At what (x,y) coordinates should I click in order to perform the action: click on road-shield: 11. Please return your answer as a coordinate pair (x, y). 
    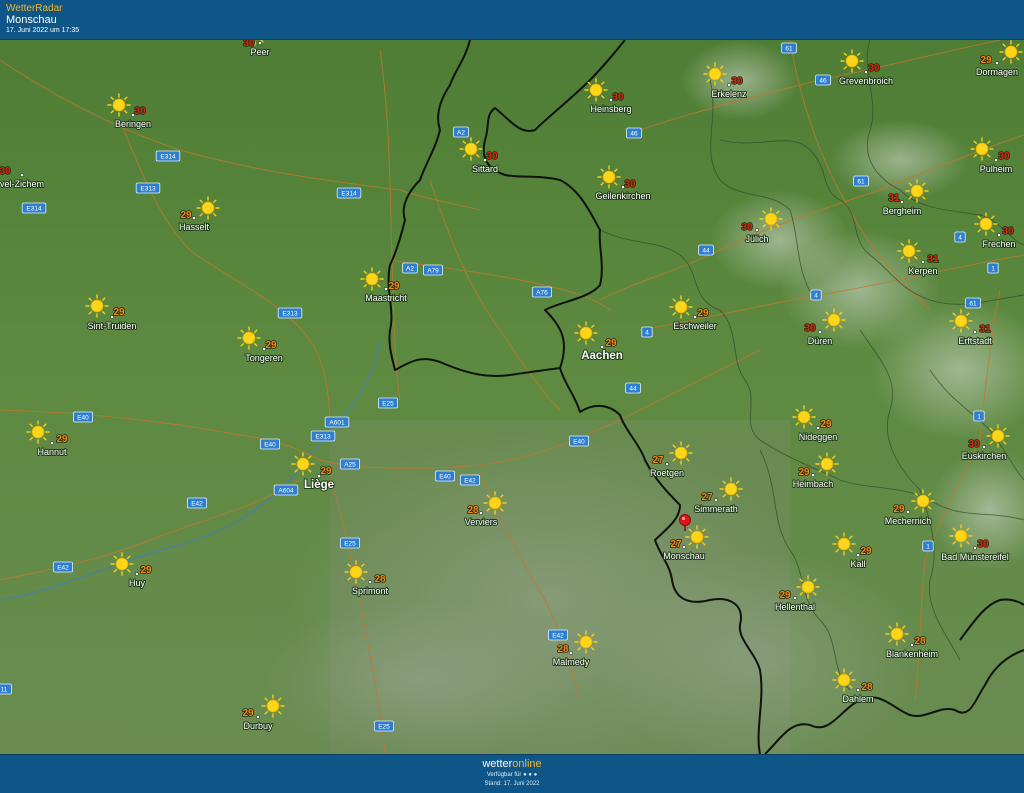
    Looking at the image, I should click on (6, 689).